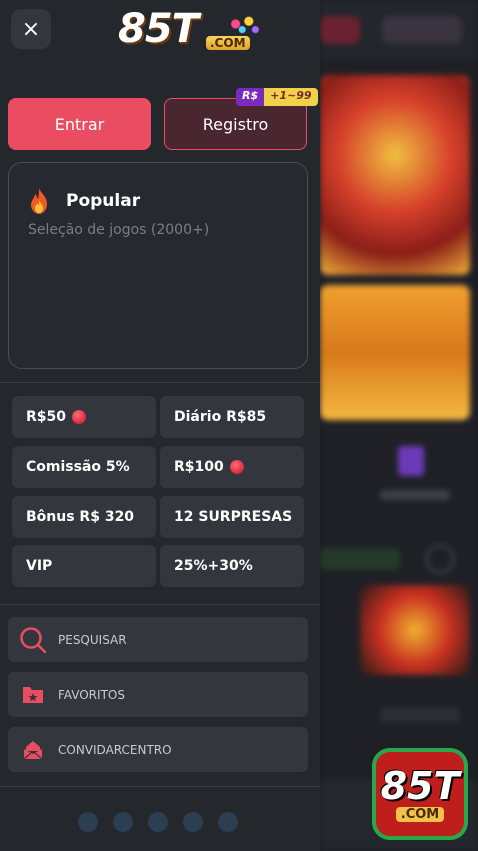 This screenshot has height=851, width=478. I want to click on floating-logo-com: .COM, so click(420, 814).